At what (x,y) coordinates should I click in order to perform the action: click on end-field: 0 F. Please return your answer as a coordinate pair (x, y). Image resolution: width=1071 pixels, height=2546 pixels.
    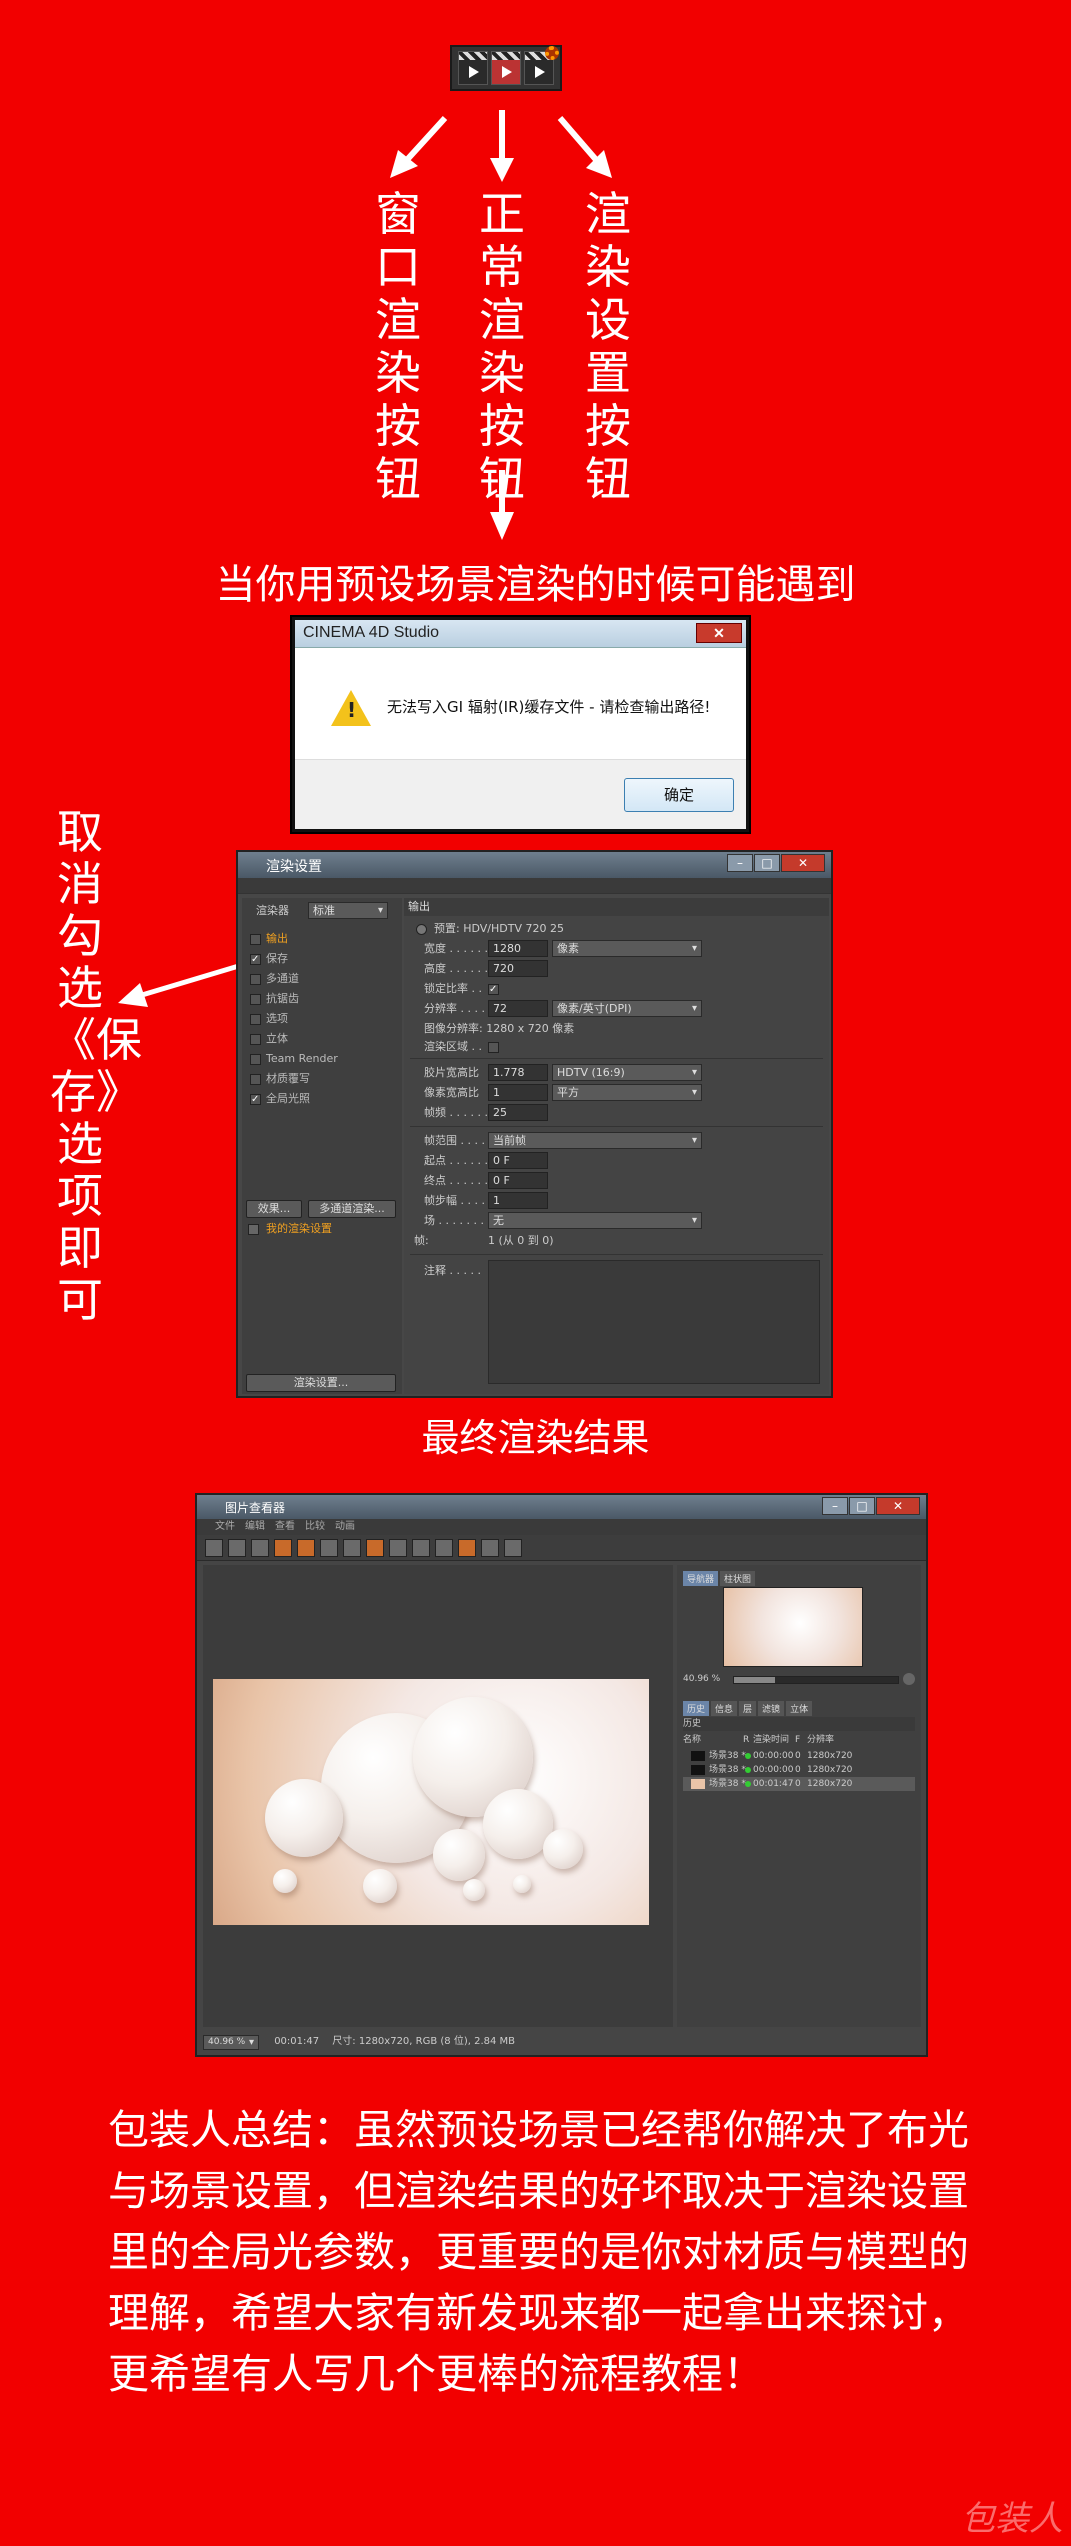
    Looking at the image, I should click on (518, 1180).